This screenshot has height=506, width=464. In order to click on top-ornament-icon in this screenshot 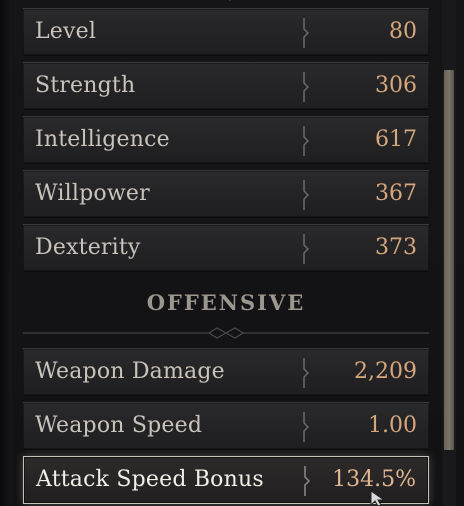, I will do `click(230, 1)`.